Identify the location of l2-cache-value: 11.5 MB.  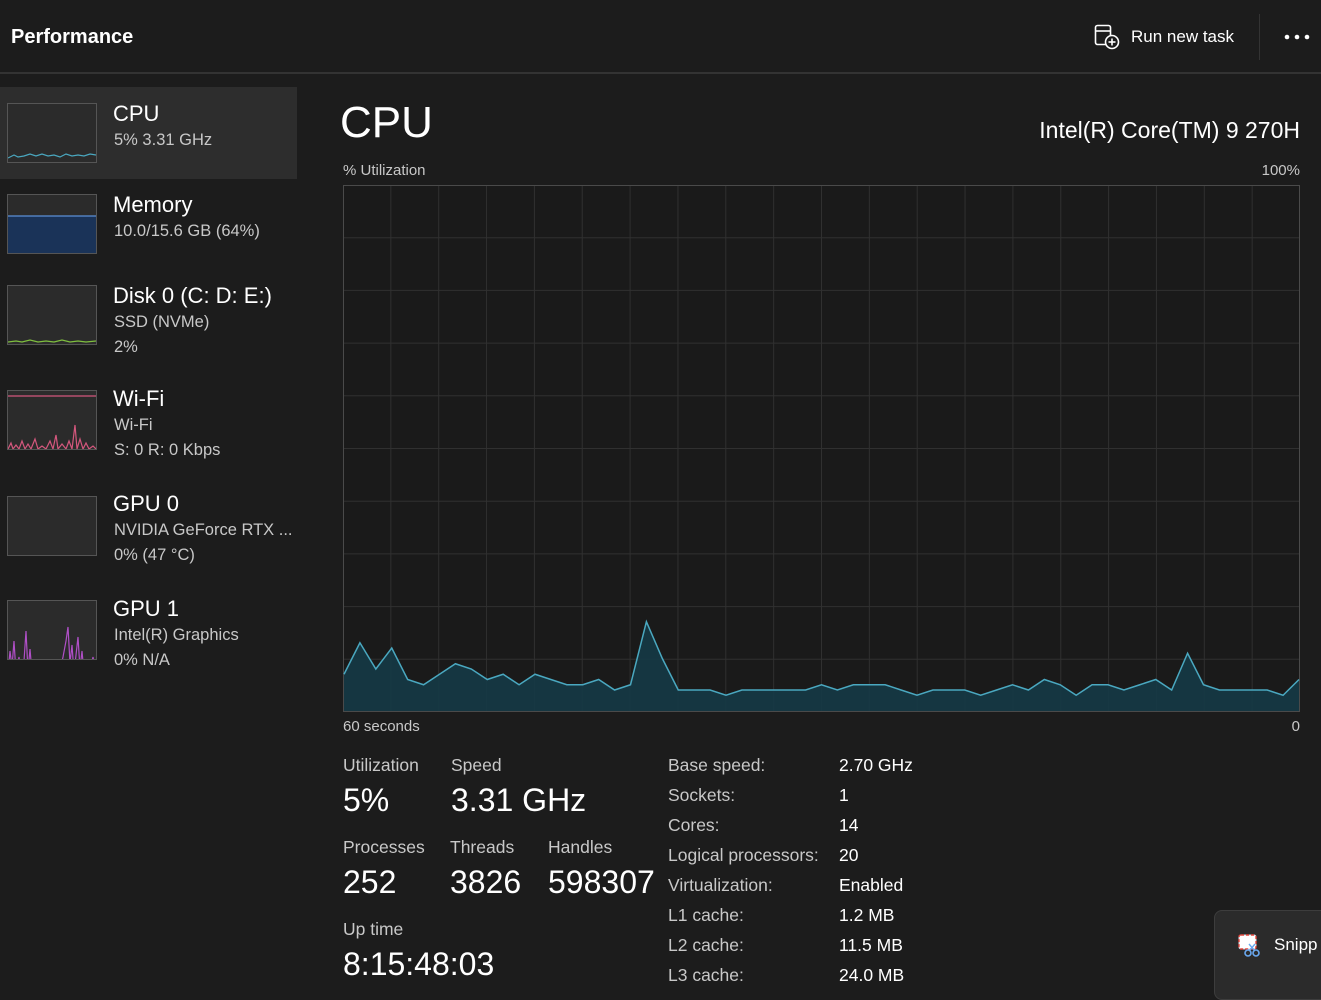
(871, 945).